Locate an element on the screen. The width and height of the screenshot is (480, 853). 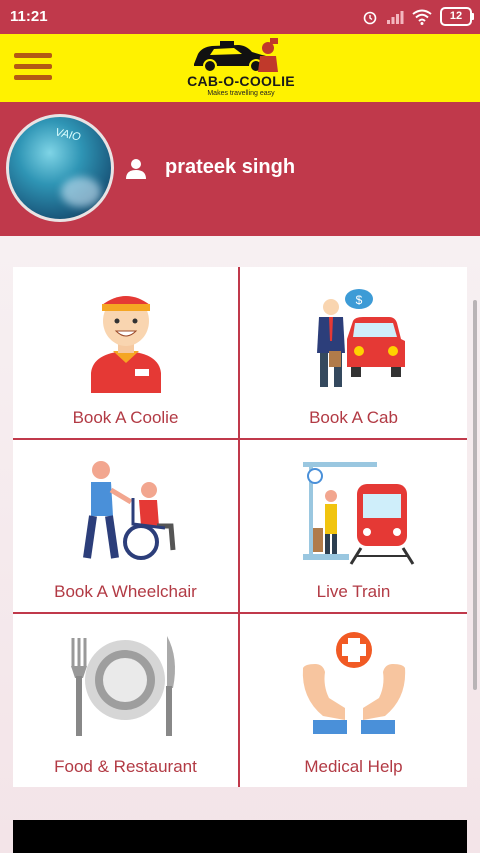
medical-icon is located at coordinates (353, 682).